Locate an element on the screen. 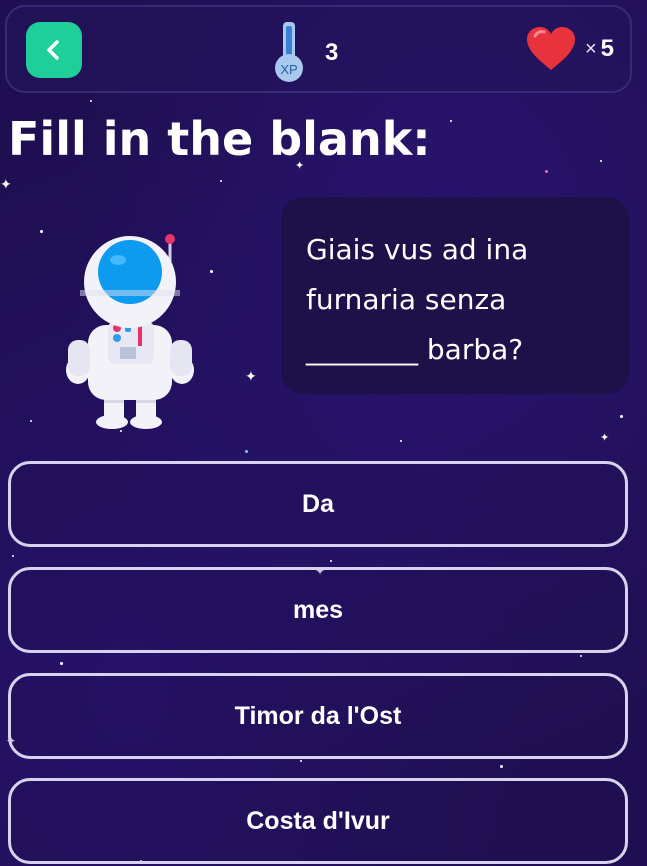 Image resolution: width=647 pixels, height=866 pixels. answer-option-4: Costa d'Ivur is located at coordinates (318, 821).